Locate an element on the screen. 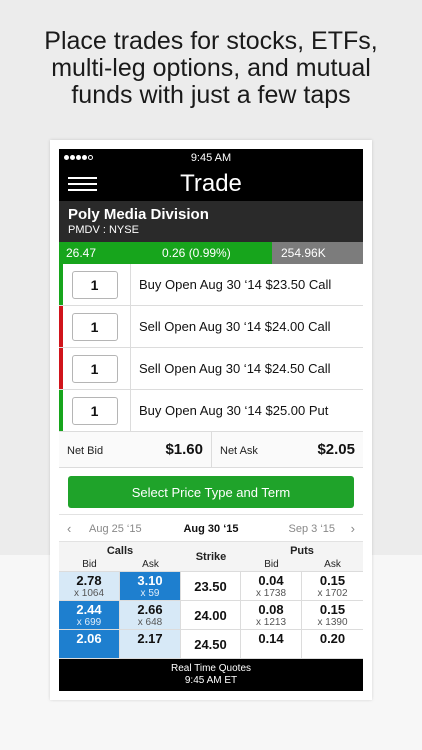 The width and height of the screenshot is (422, 750). leg-description: Buy Open Aug 30 ‘14 $25.00 Put is located at coordinates (234, 410).